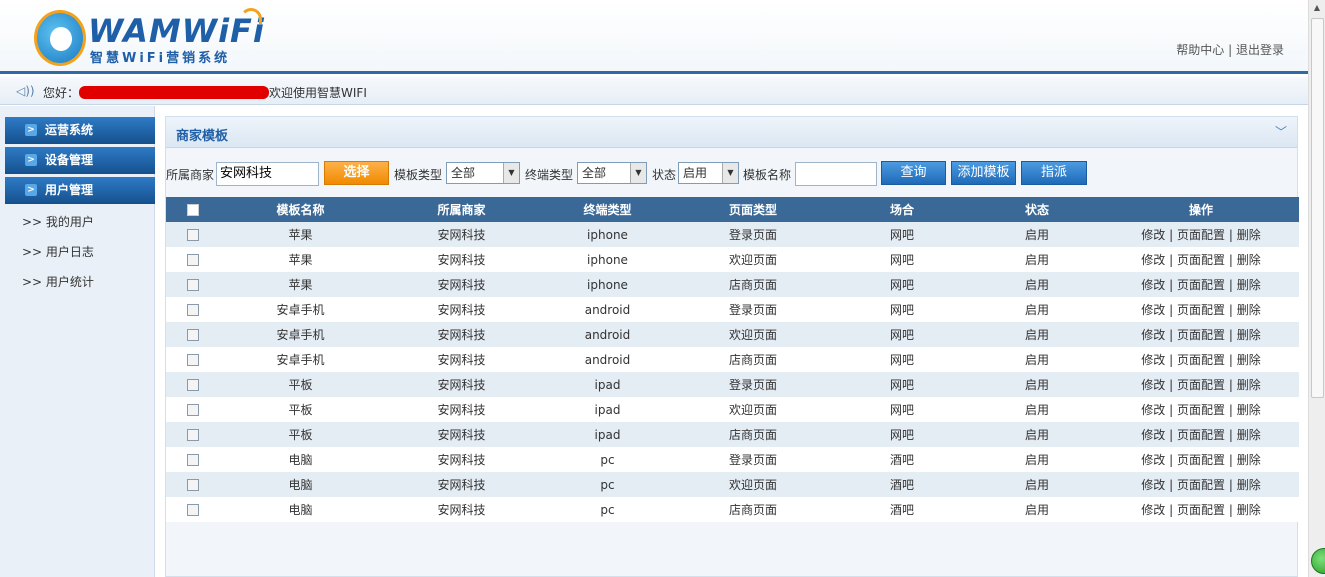  I want to click on table-row: 电脑 安网科技 pc 登录页面 酒吧 启用 修改 | 页面配置 | 删除, so click(732, 459).